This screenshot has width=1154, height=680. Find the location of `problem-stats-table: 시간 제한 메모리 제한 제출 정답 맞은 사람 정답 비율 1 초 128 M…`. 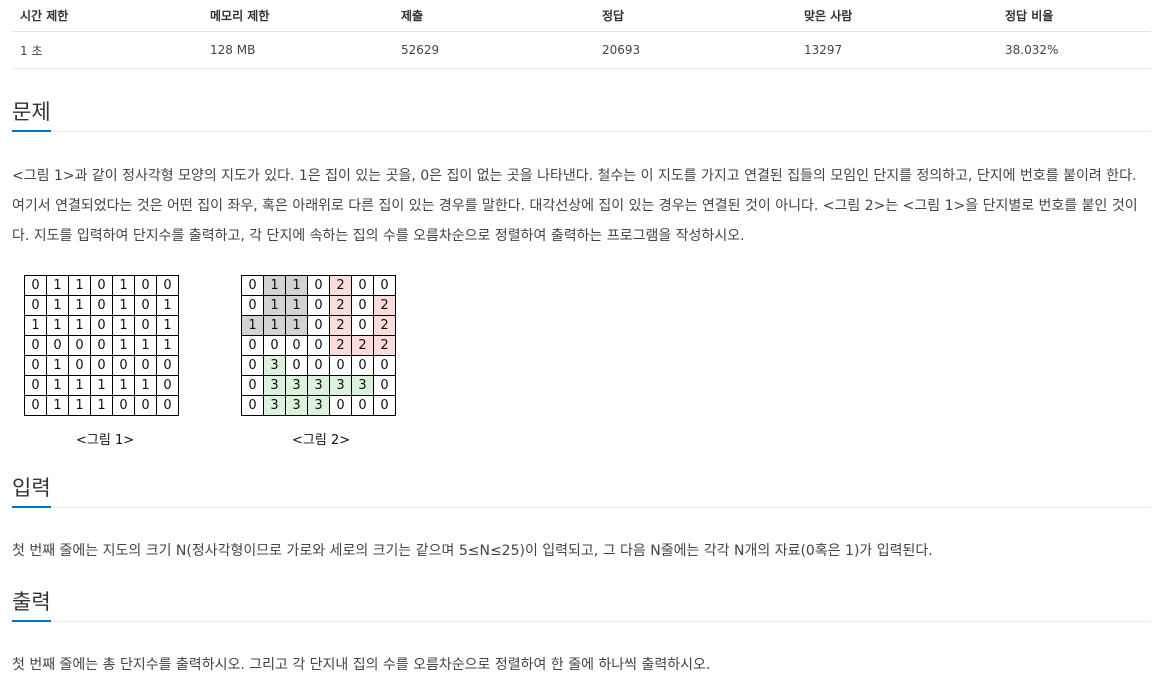

problem-stats-table: 시간 제한 메모리 제한 제출 정답 맞은 사람 정답 비율 1 초 128 M… is located at coordinates (581, 34).